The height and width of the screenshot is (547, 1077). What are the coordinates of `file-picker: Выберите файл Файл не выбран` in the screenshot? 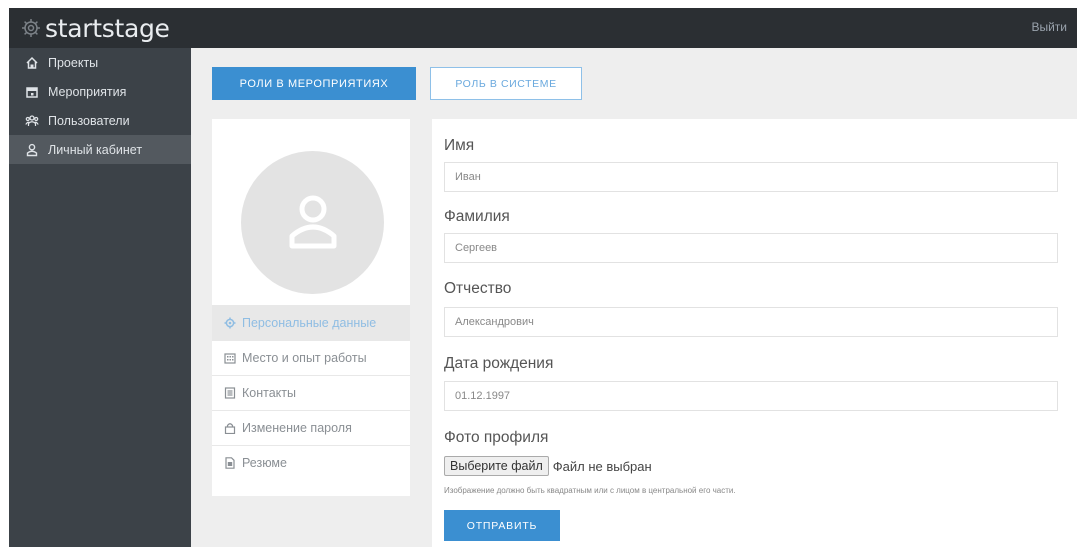 It's located at (548, 466).